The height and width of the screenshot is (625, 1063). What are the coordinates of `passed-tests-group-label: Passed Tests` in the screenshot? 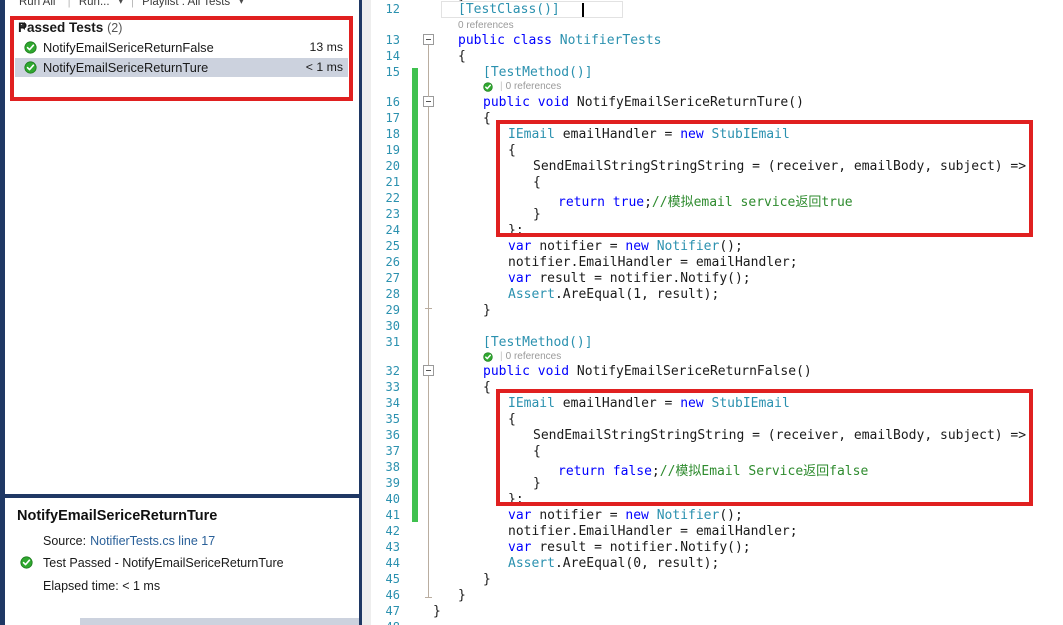 It's located at (61, 27).